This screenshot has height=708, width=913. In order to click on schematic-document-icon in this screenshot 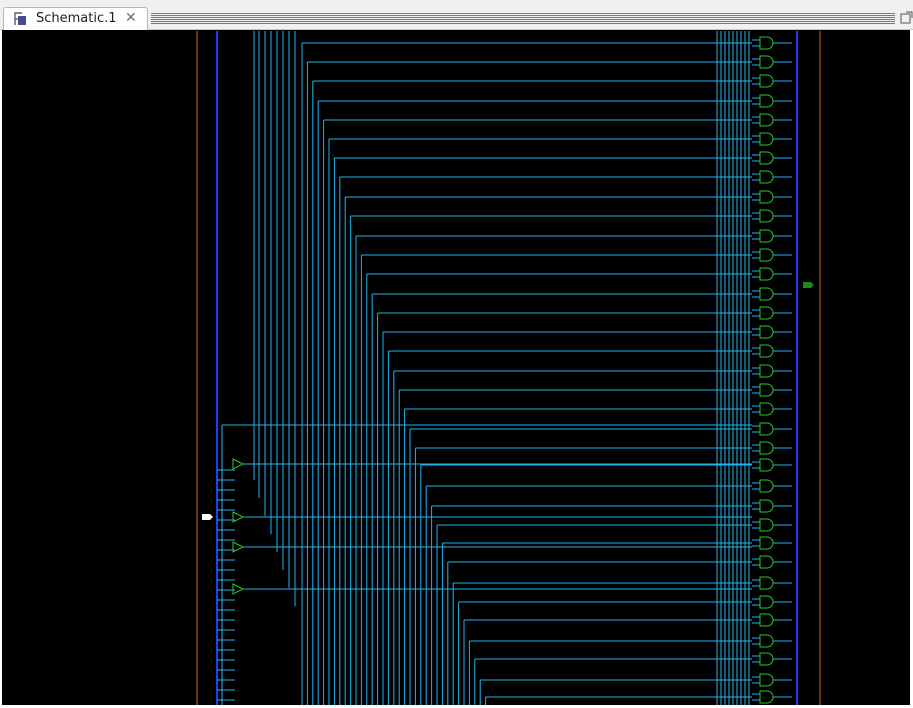, I will do `click(20, 18)`.